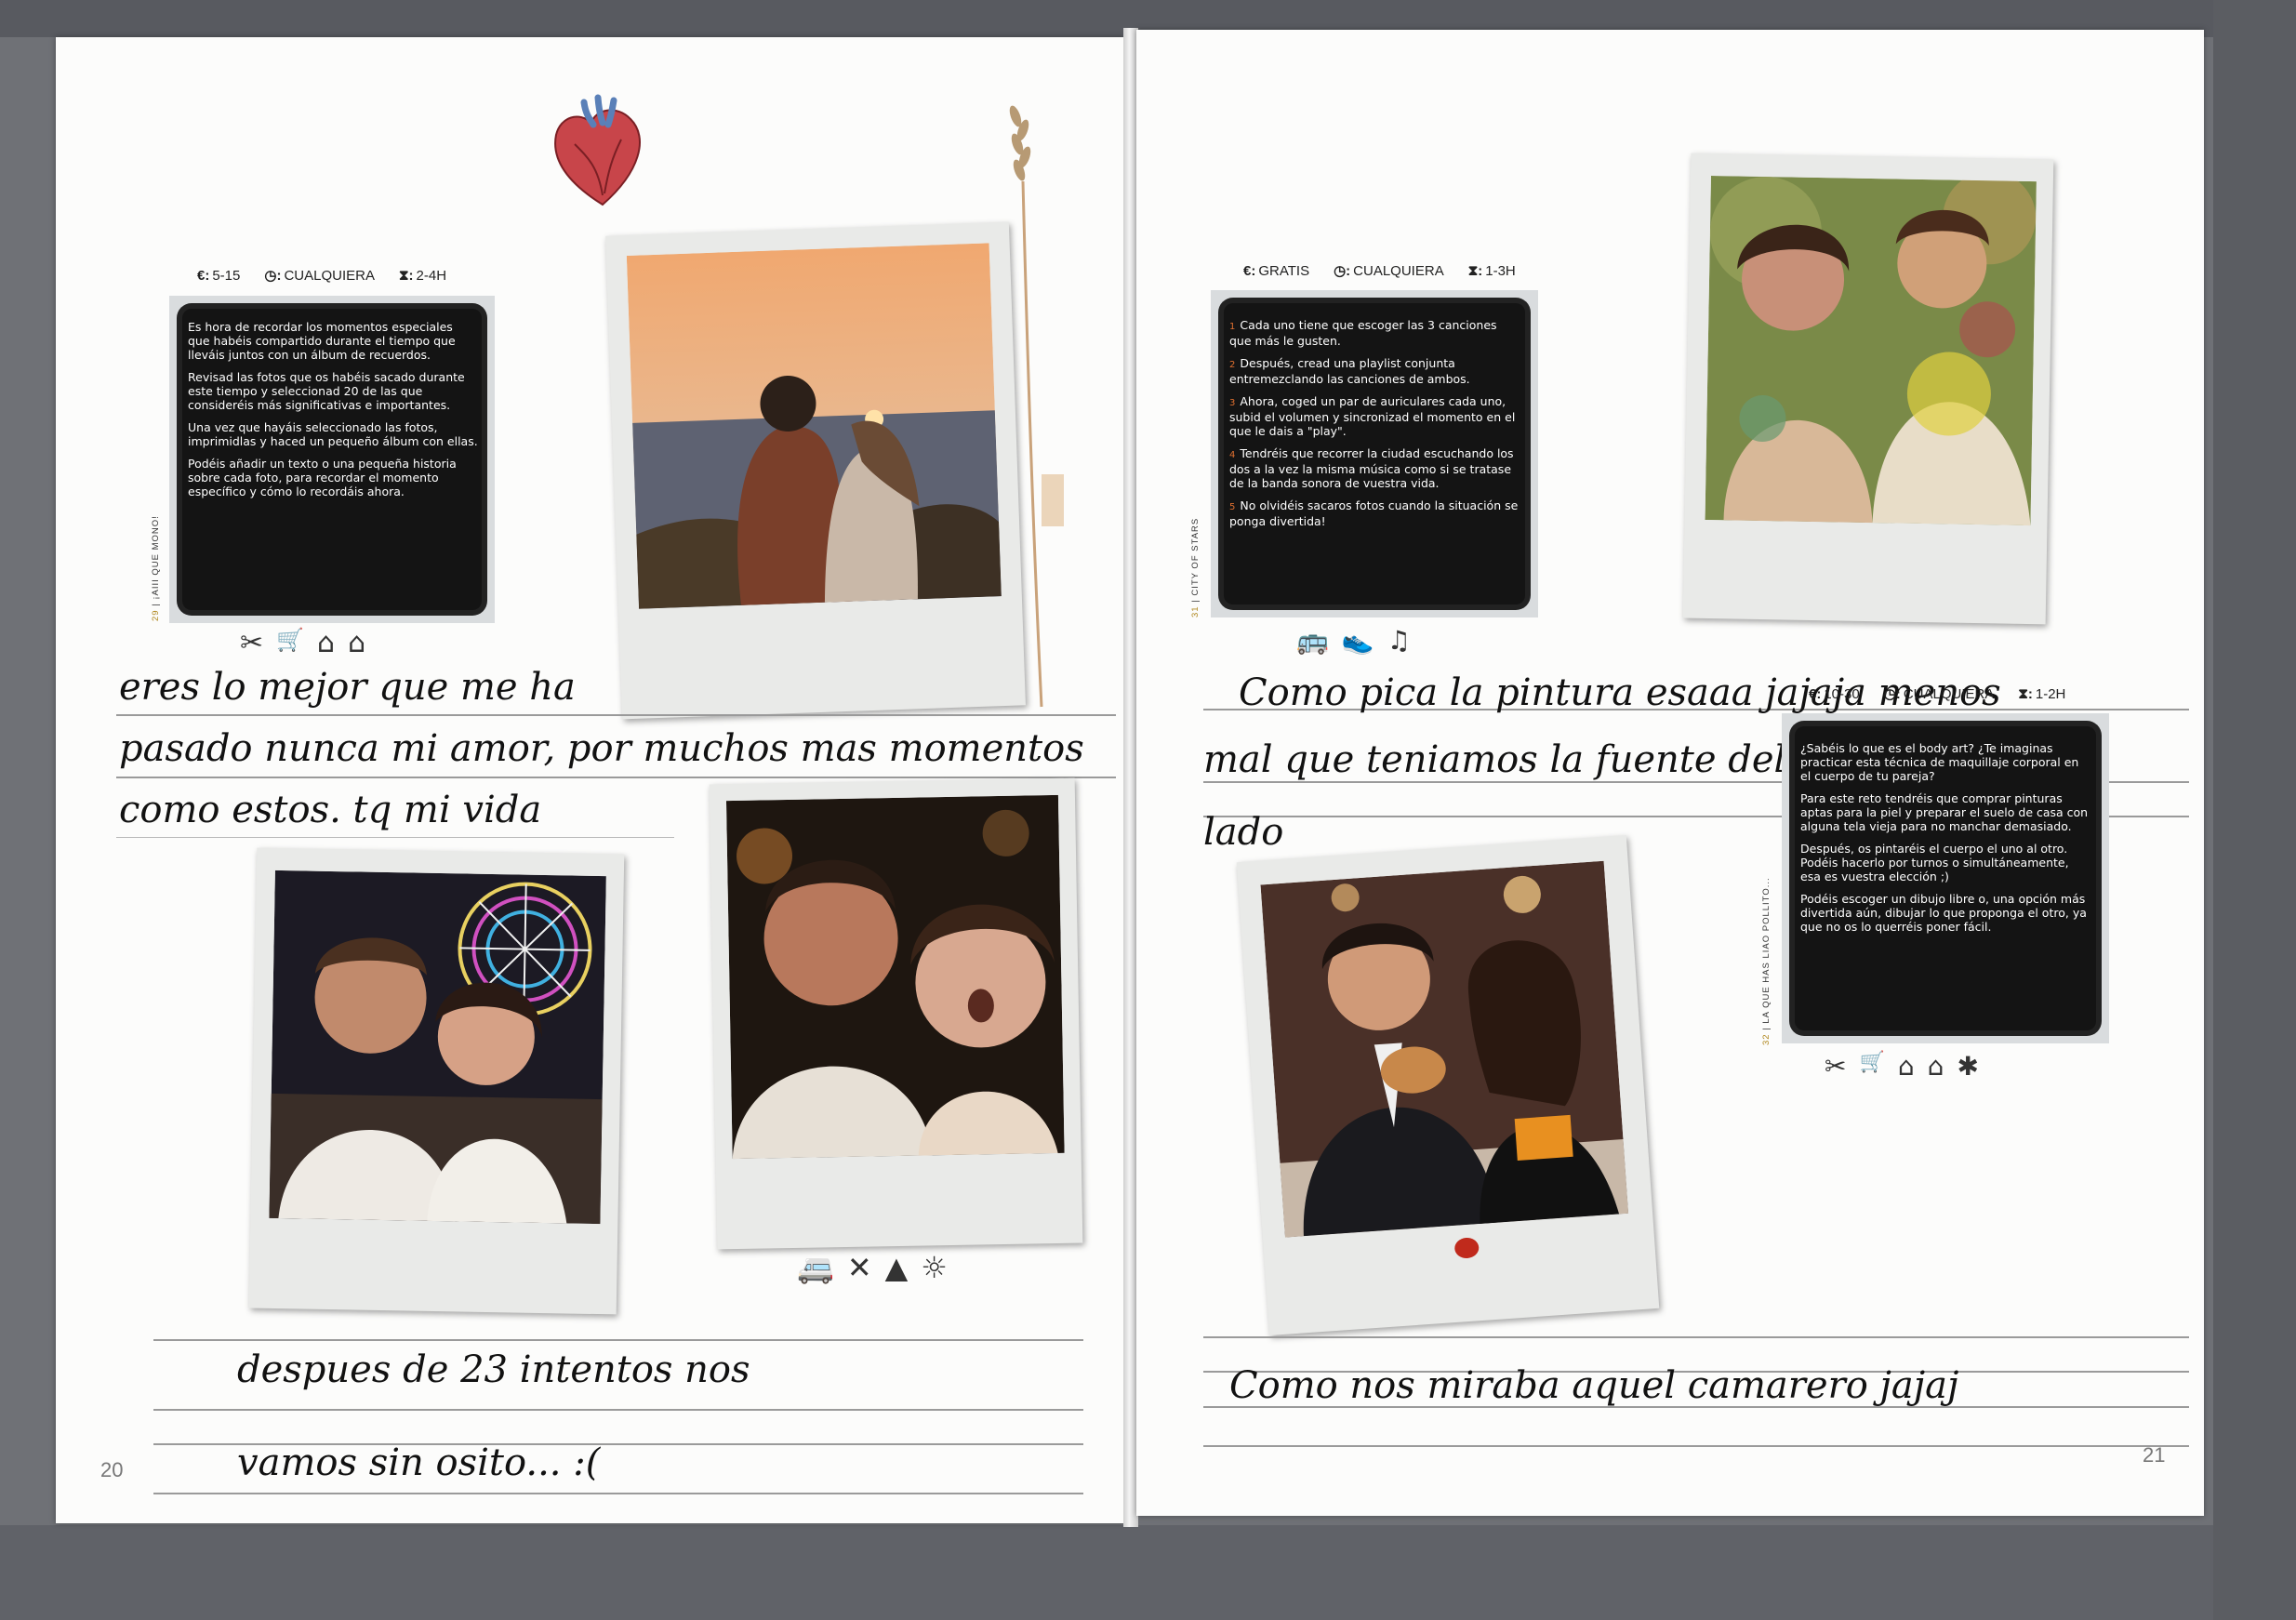 The width and height of the screenshot is (2296, 1620). Describe the element at coordinates (1357, 640) in the screenshot. I see `sneaker-icon: 👟` at that location.